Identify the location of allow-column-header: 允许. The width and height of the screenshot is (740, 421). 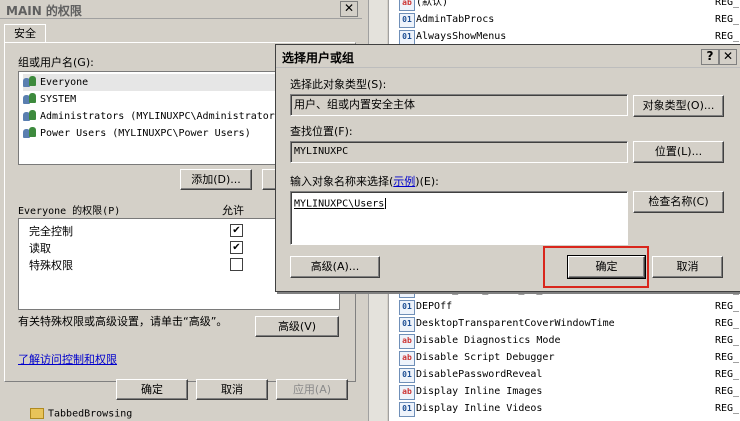
(233, 210).